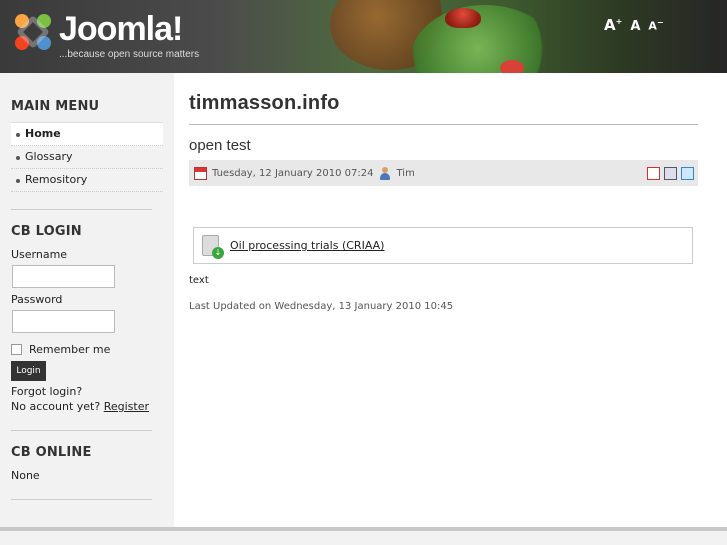  I want to click on logo-tagline: ...because open source matters, so click(129, 54).